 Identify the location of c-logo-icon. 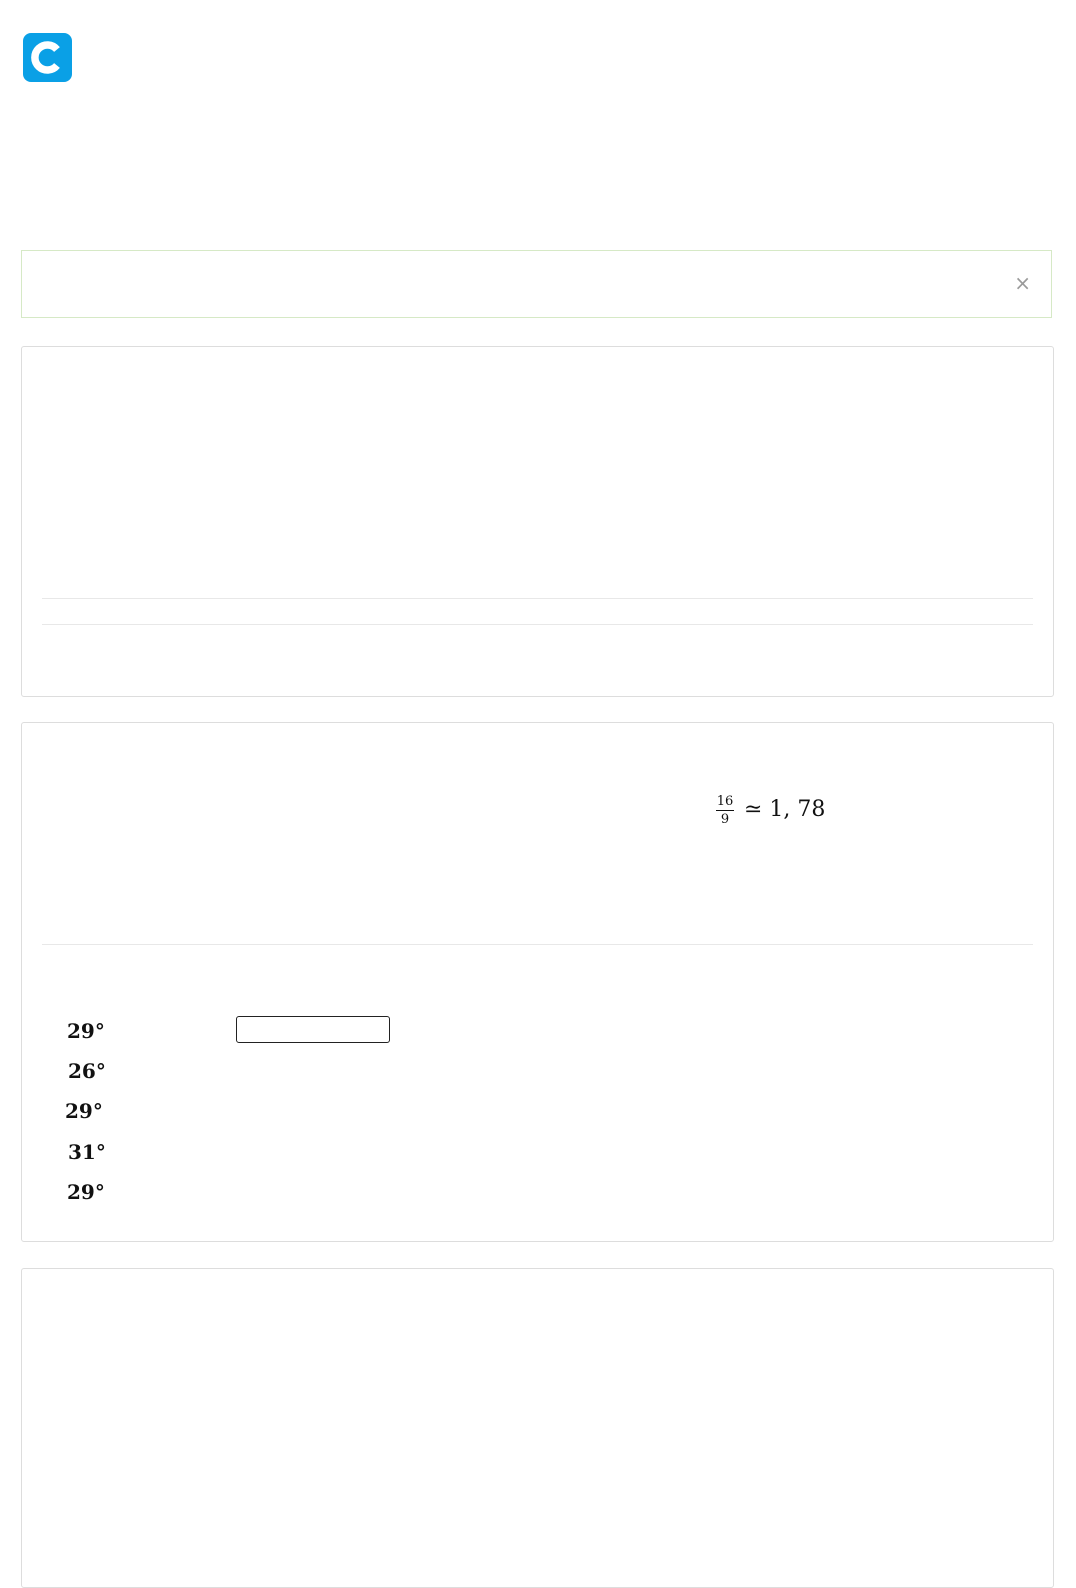
(47, 57).